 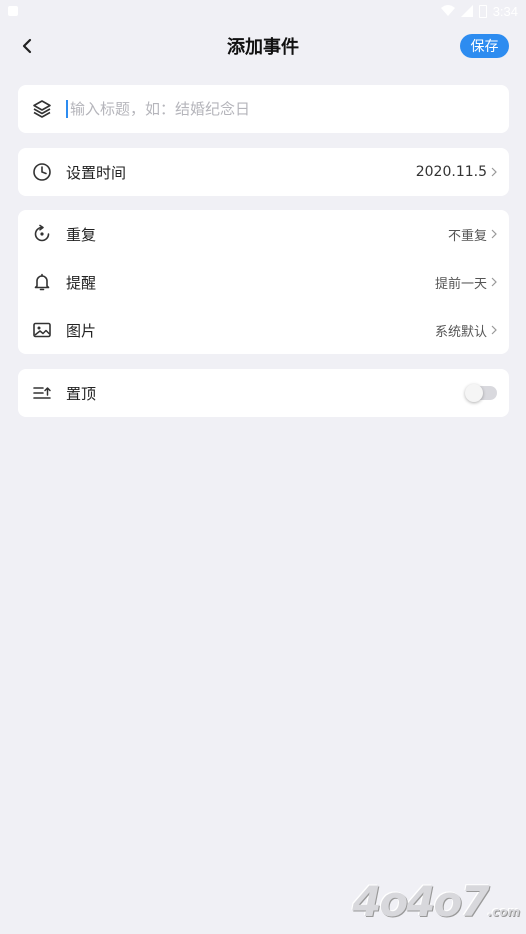 I want to click on status-time: 3:34, so click(x=505, y=11).